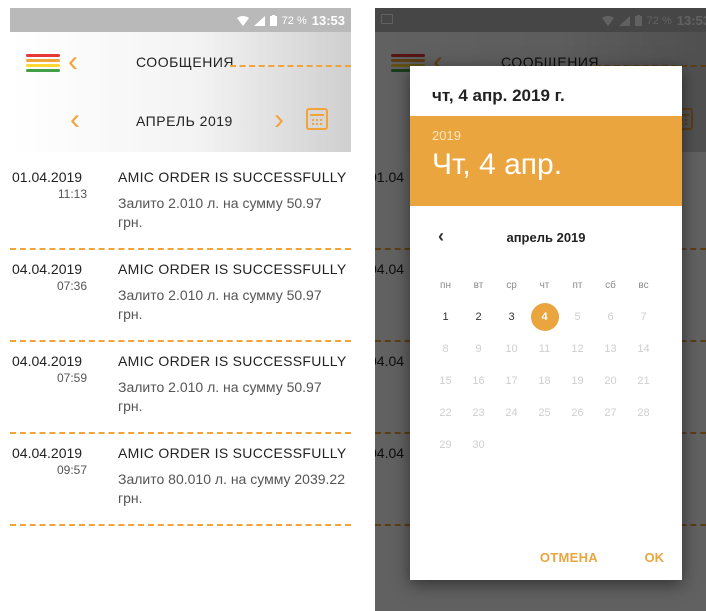 Image resolution: width=706 pixels, height=611 pixels. I want to click on calendar-day: 16, so click(478, 381).